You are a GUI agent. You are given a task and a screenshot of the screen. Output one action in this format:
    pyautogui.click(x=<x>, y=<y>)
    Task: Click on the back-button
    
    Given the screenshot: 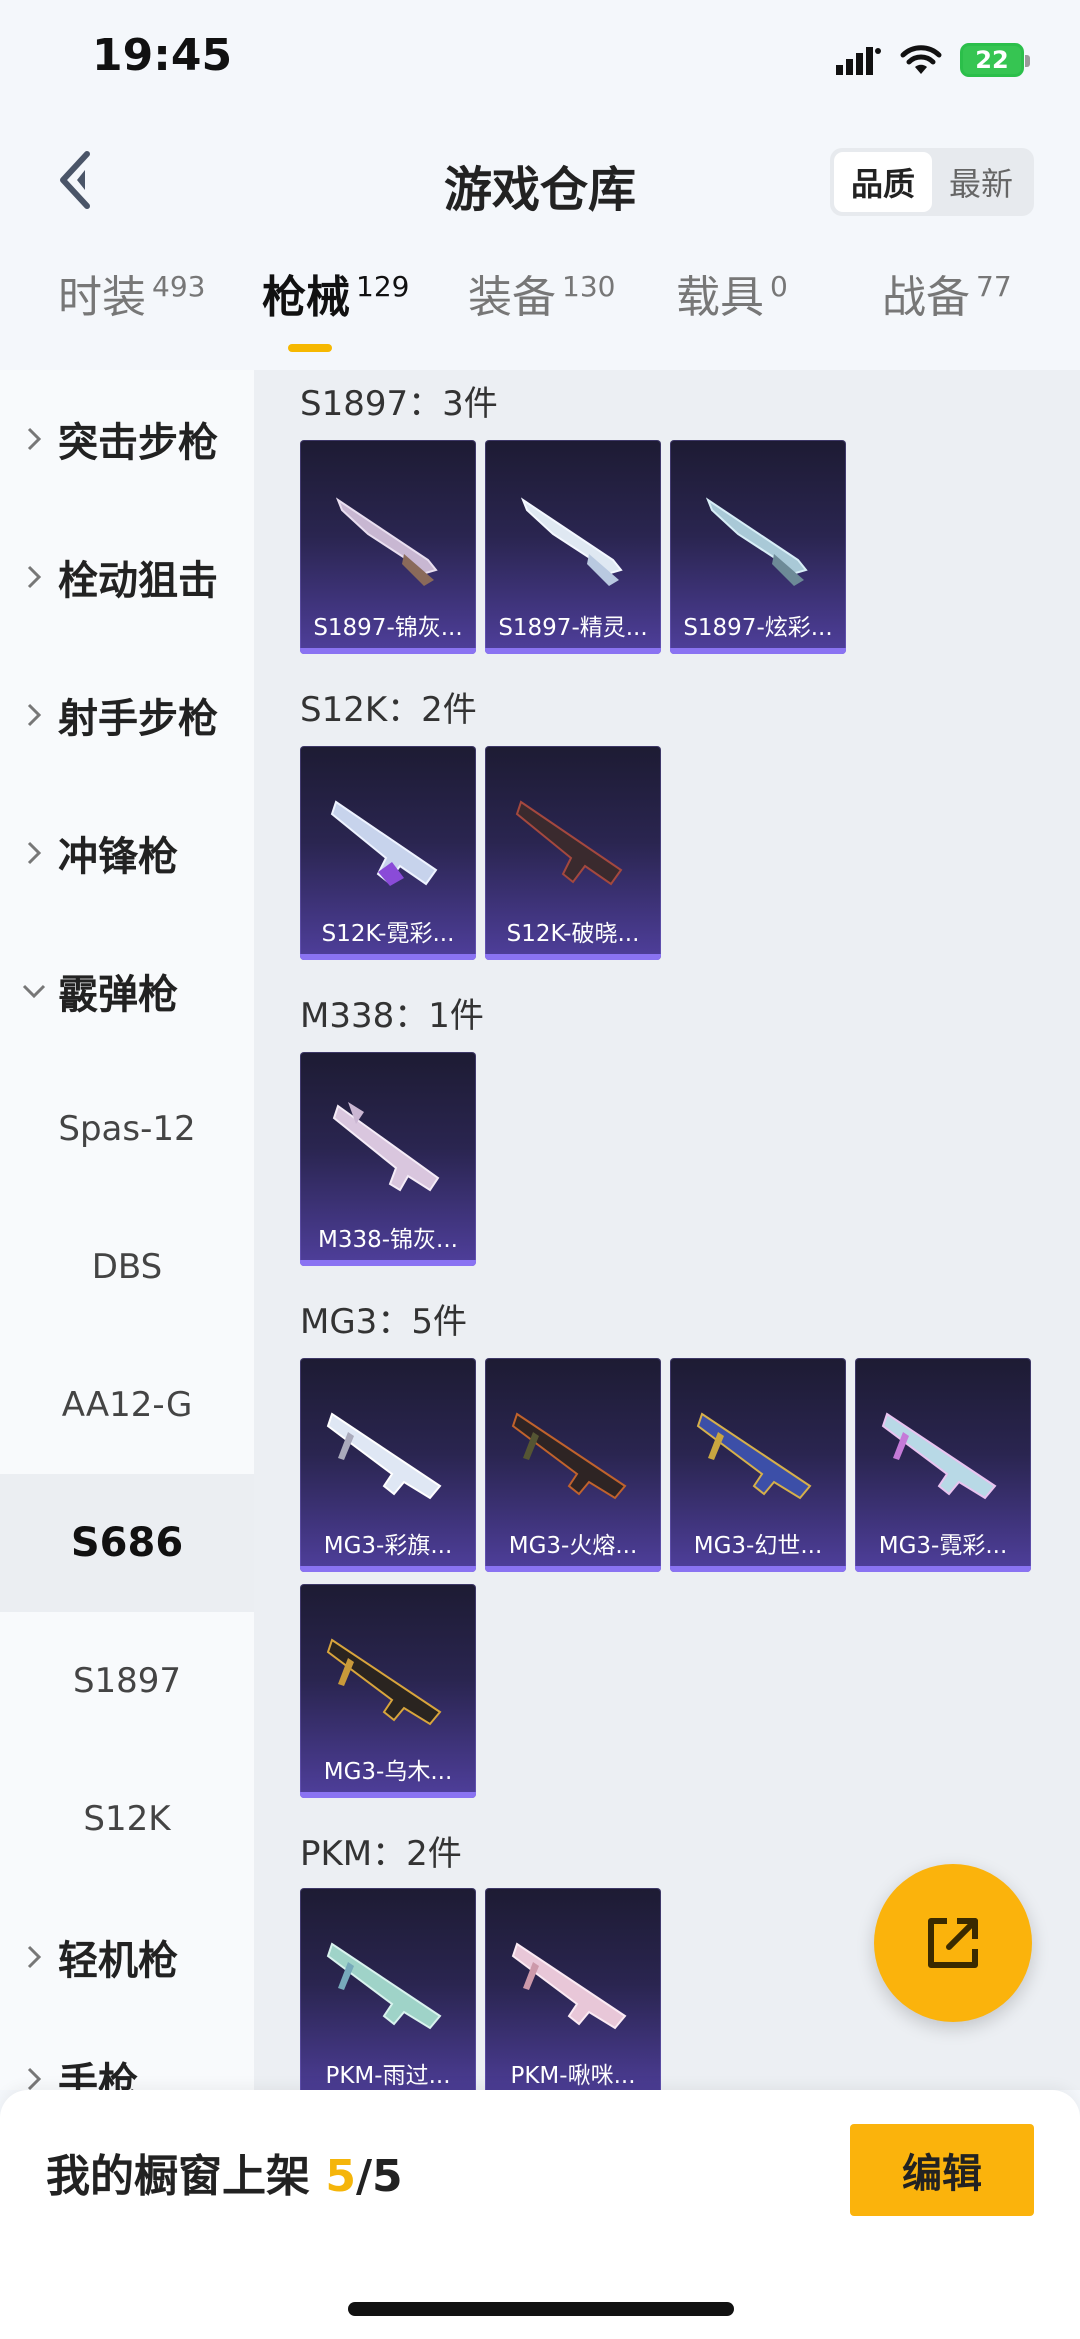 What is the action you would take?
    pyautogui.click(x=75, y=180)
    